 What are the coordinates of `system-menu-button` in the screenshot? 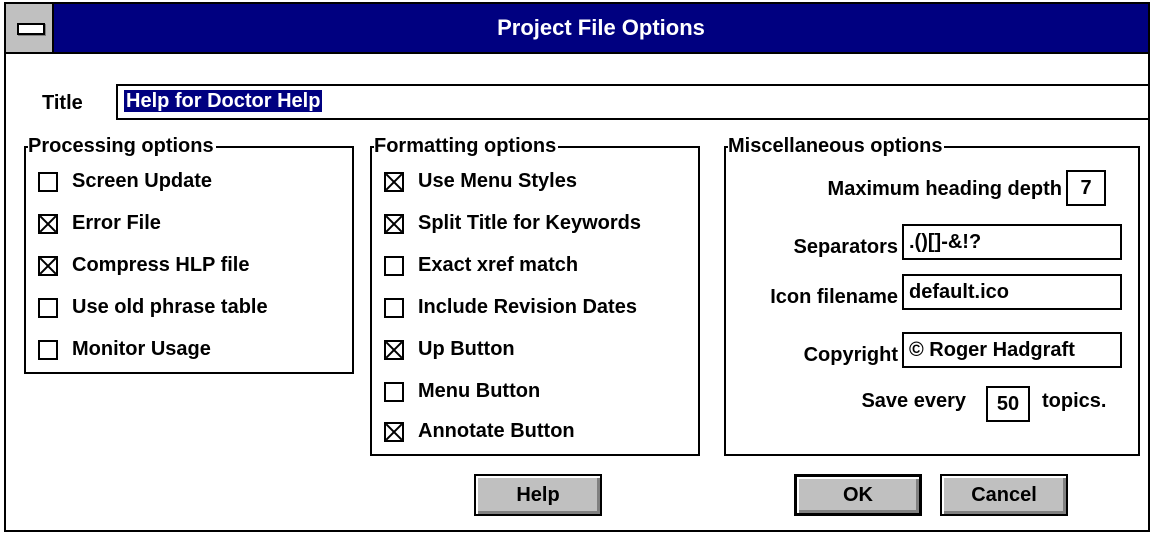 It's located at (30, 28).